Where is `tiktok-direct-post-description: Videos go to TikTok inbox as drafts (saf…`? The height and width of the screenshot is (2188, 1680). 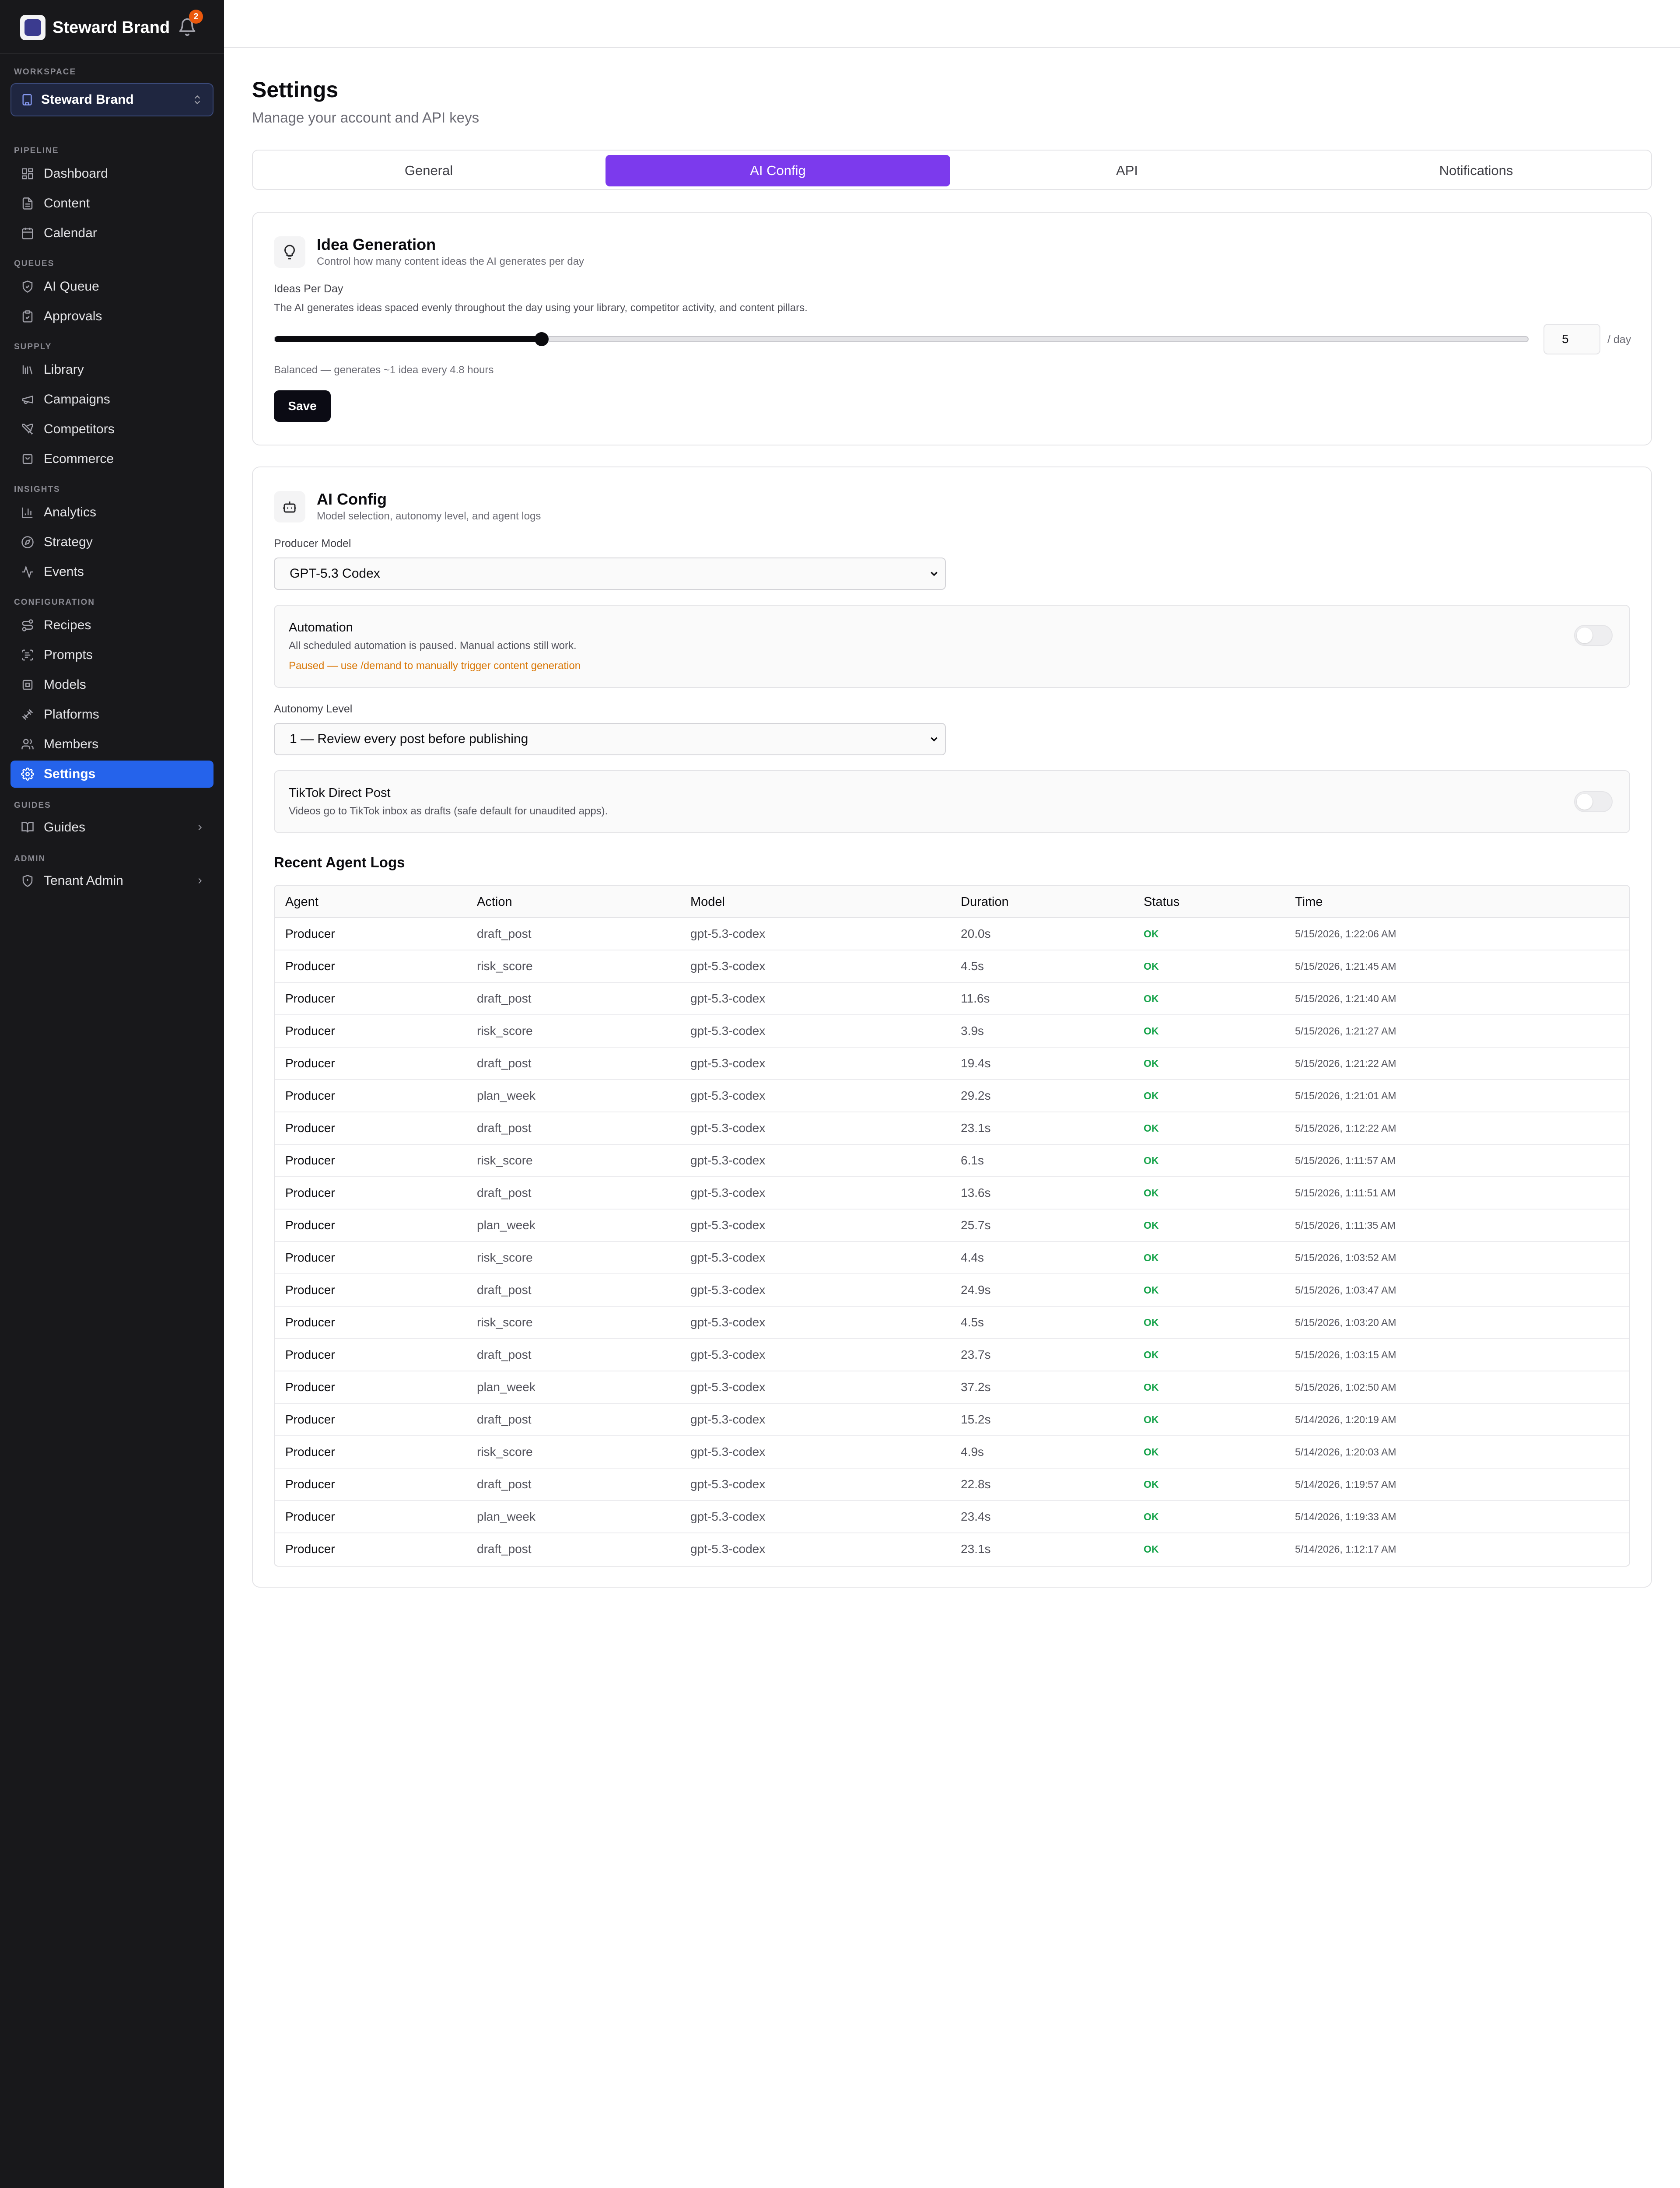
tiktok-direct-post-description: Videos go to TikTok inbox as drafts (saf… is located at coordinates (448, 811).